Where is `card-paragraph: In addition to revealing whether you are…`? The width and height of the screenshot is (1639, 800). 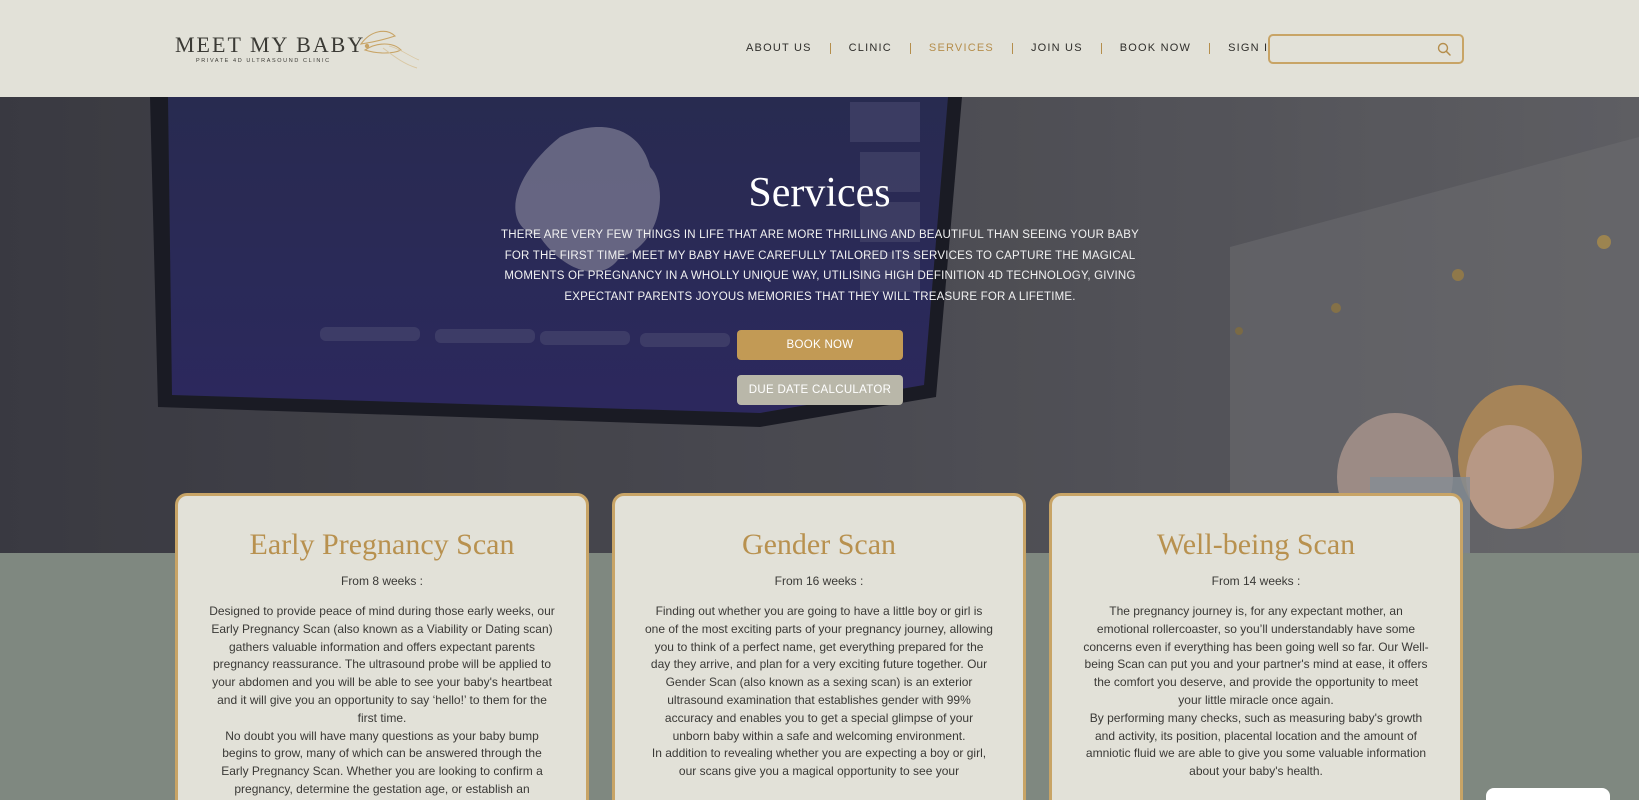
card-paragraph: In addition to revealing whether you are… is located at coordinates (819, 762).